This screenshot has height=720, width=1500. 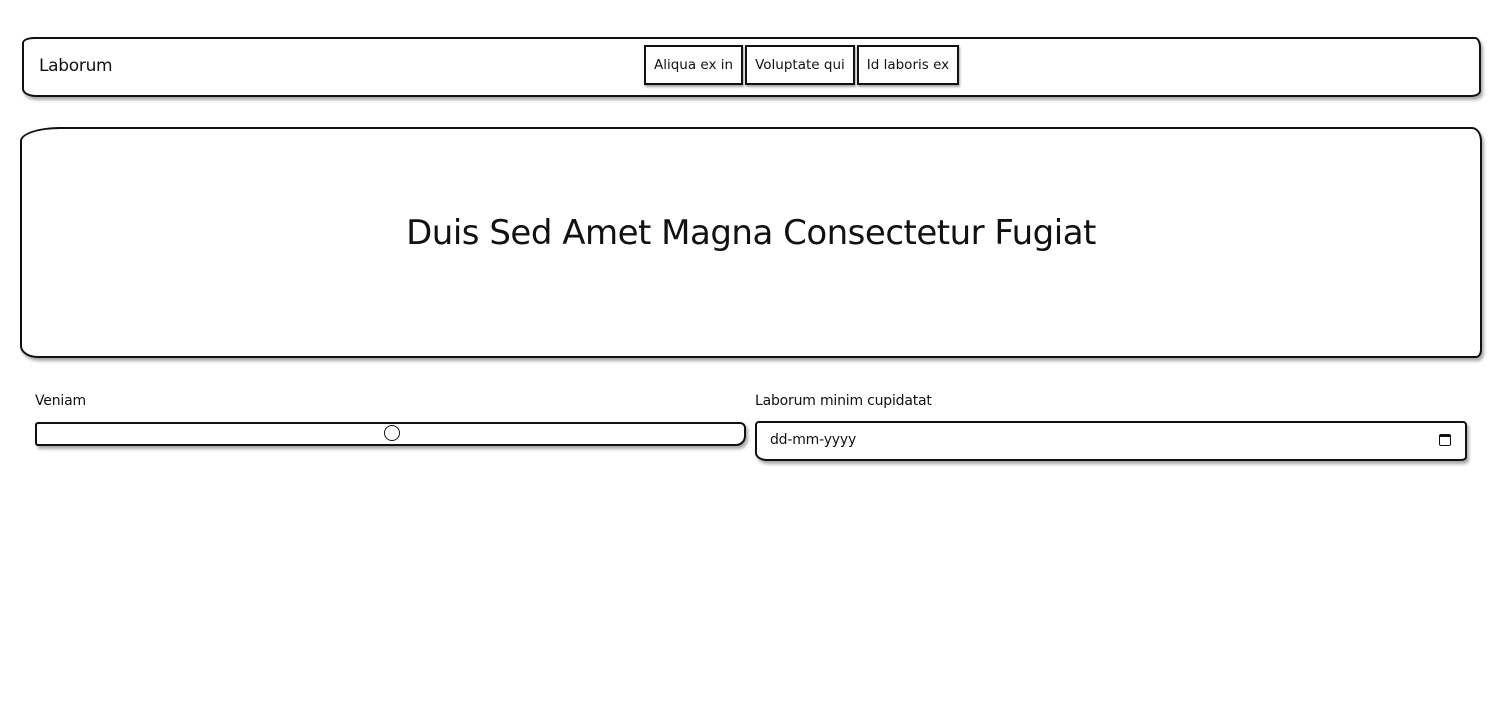 I want to click on date-input: dd-mm-yyyy, so click(x=1111, y=441).